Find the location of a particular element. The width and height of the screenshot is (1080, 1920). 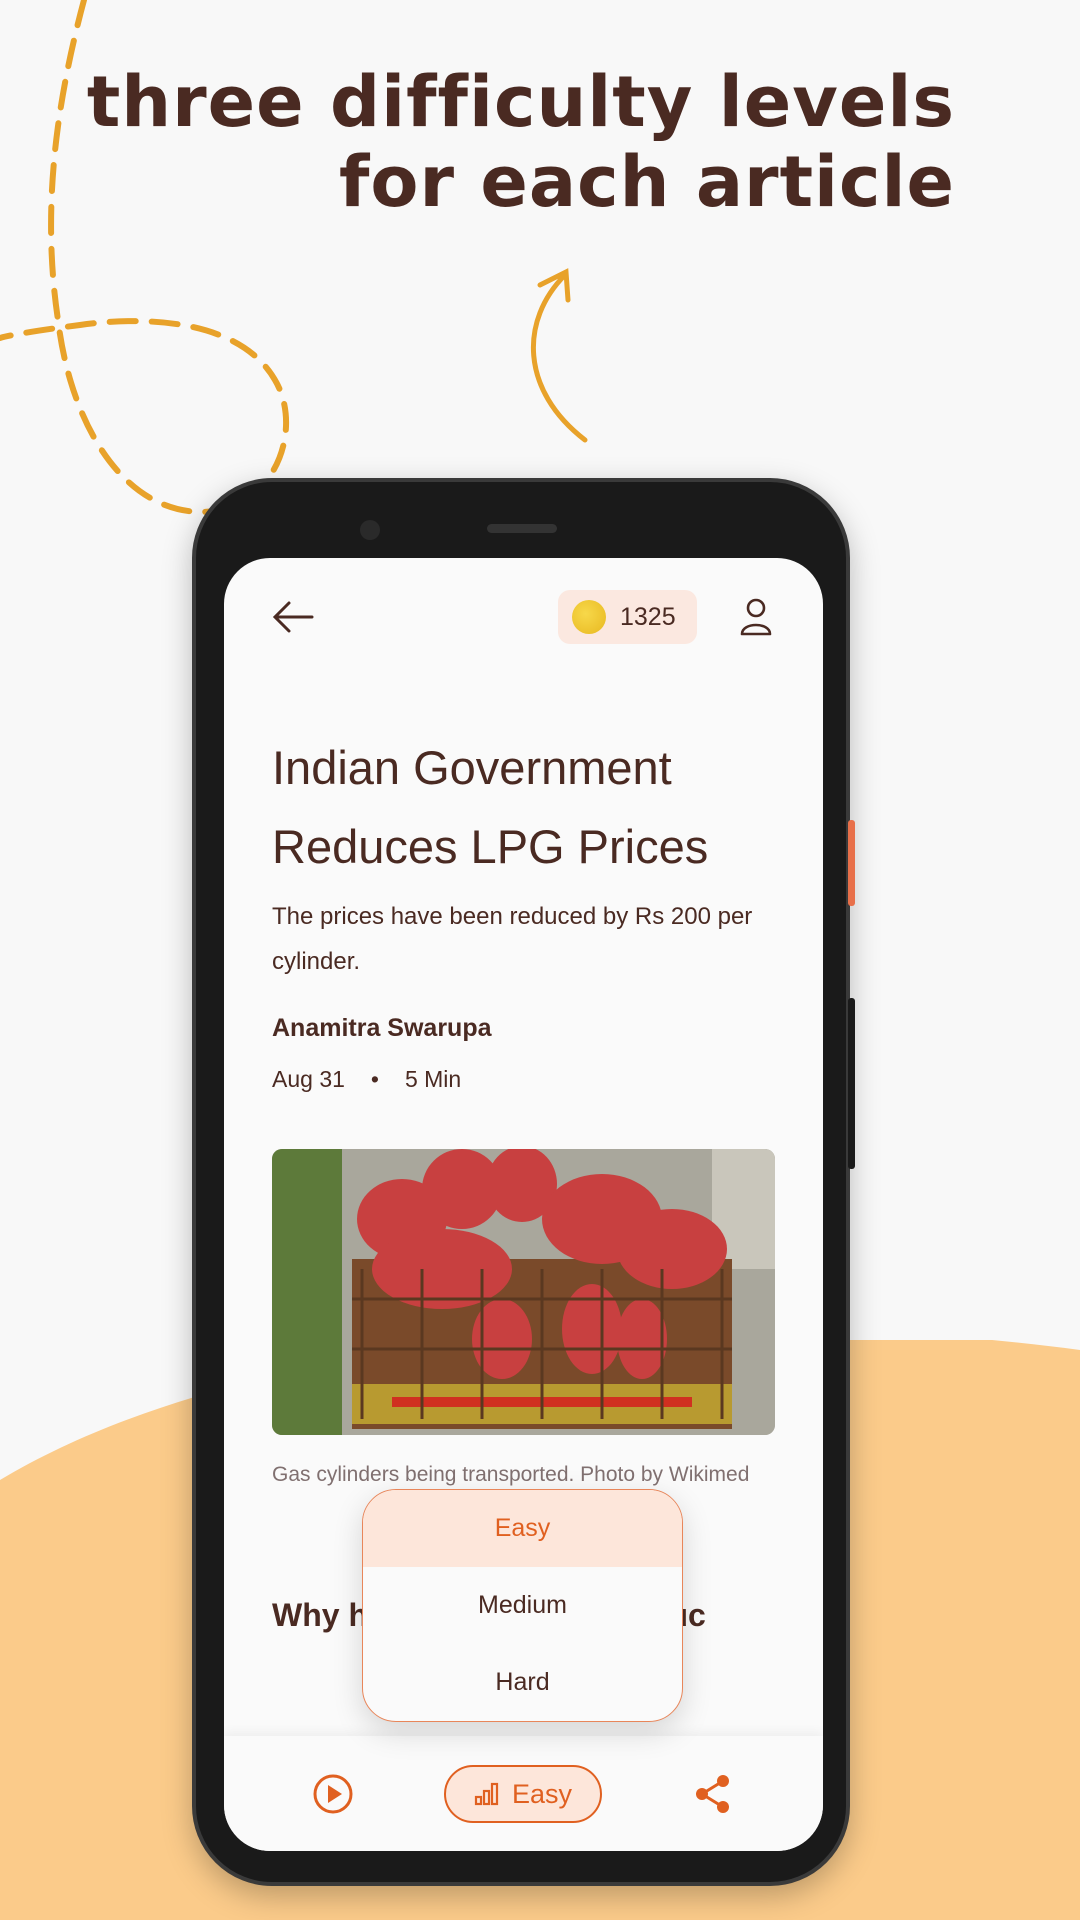

article-photo is located at coordinates (523, 1292).